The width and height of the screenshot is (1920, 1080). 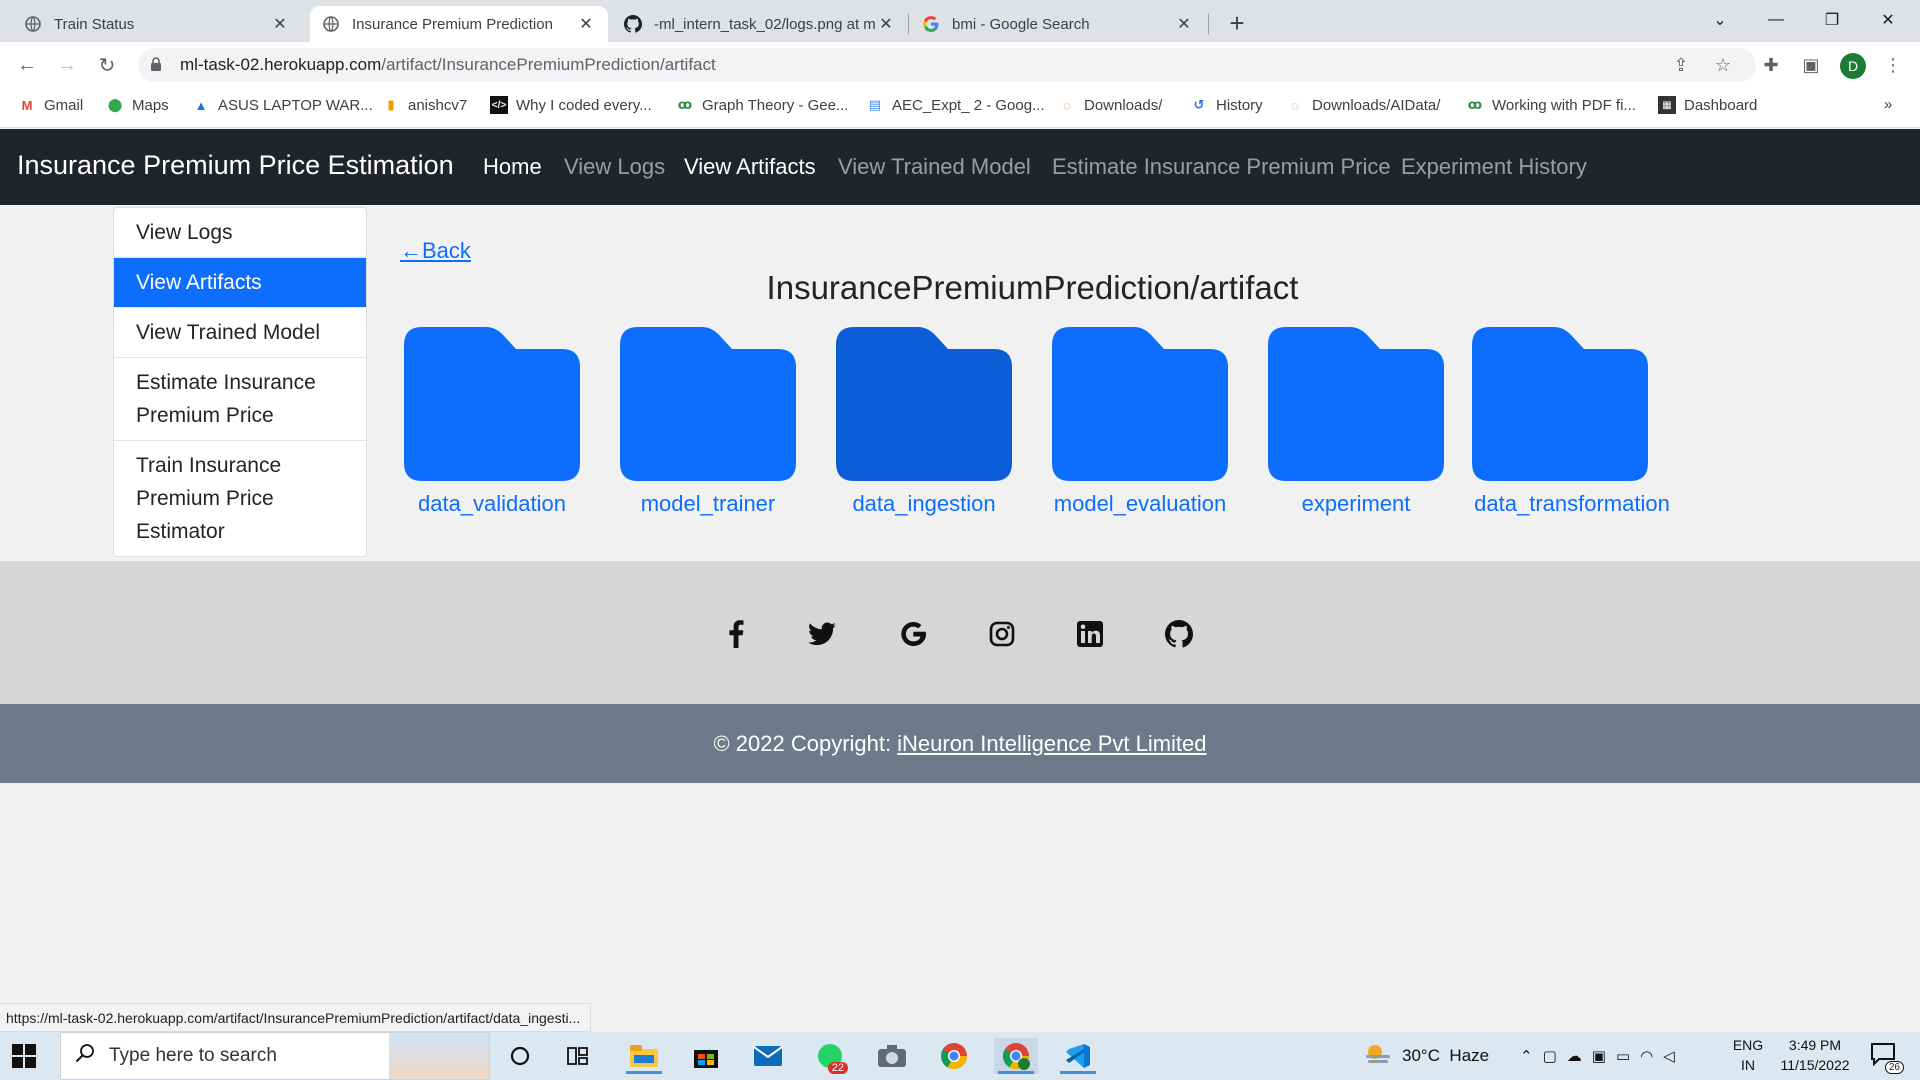 What do you see at coordinates (750, 167) in the screenshot?
I see `nav-view-artifacts: View Artifacts` at bounding box center [750, 167].